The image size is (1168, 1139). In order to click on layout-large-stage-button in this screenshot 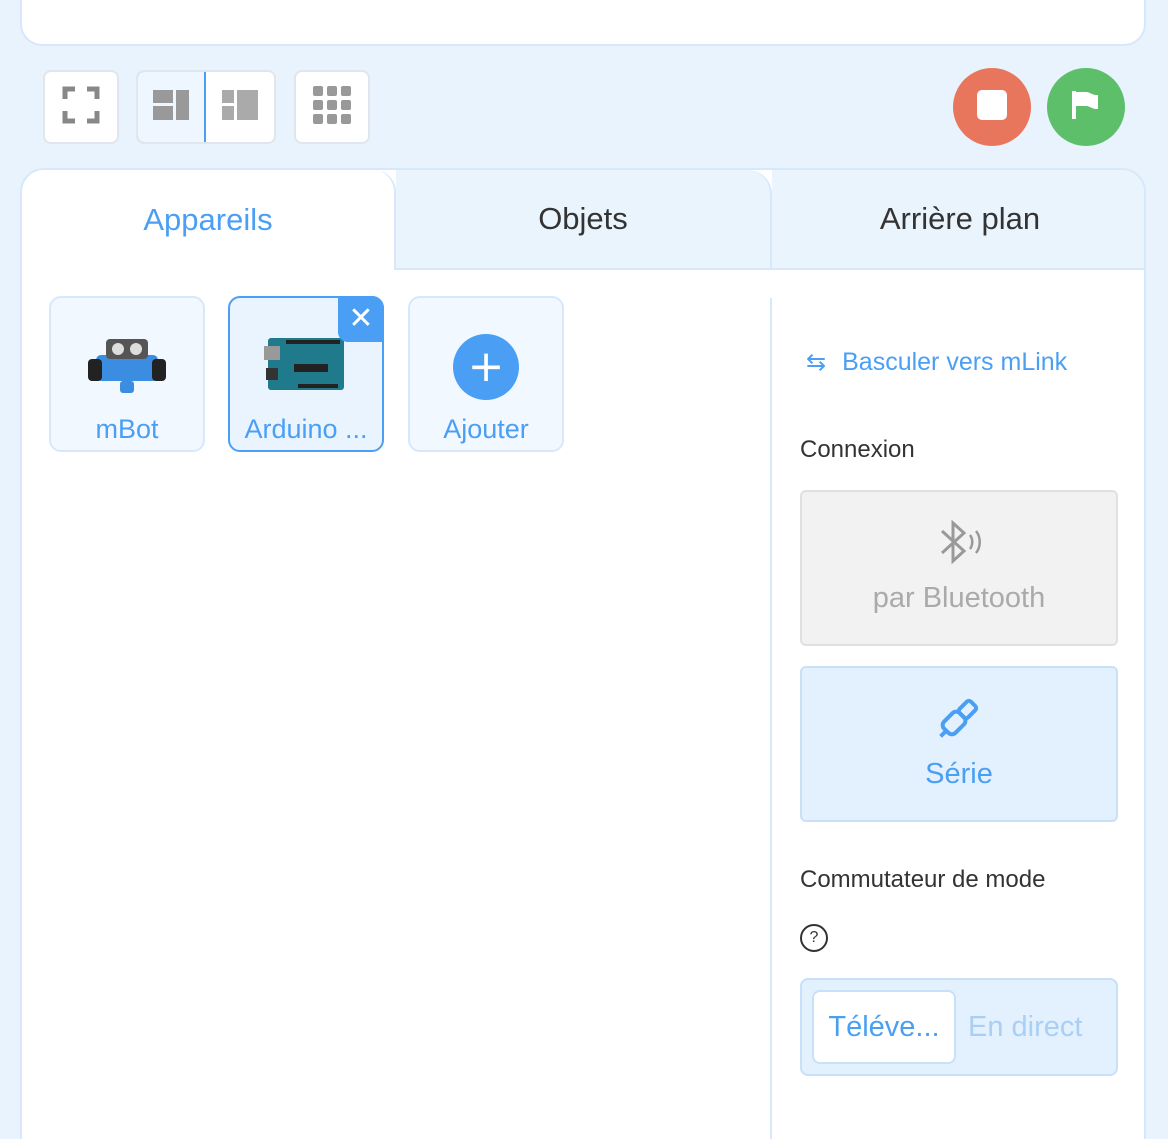, I will do `click(172, 107)`.